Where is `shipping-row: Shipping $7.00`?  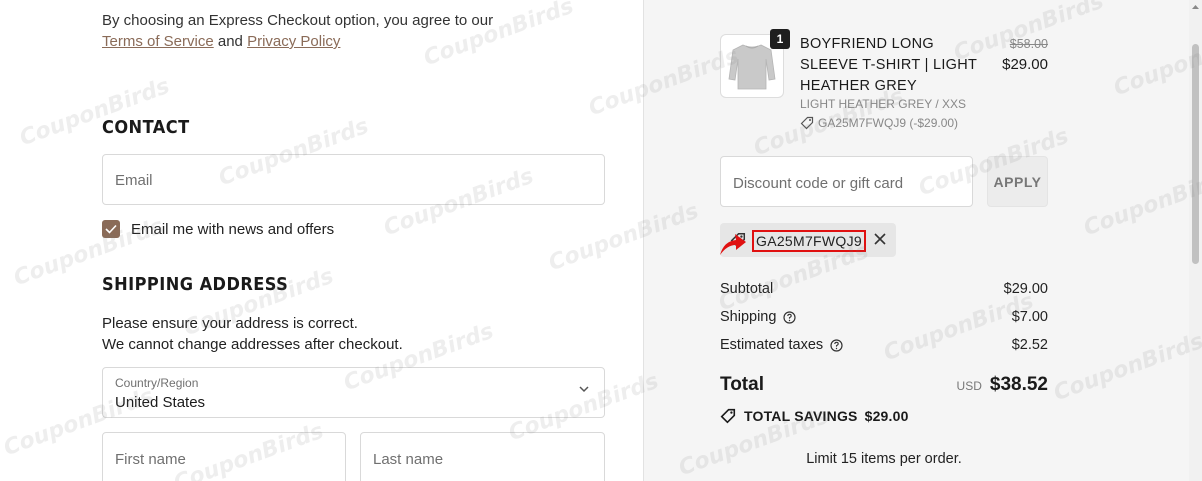
shipping-row: Shipping $7.00 is located at coordinates (884, 317).